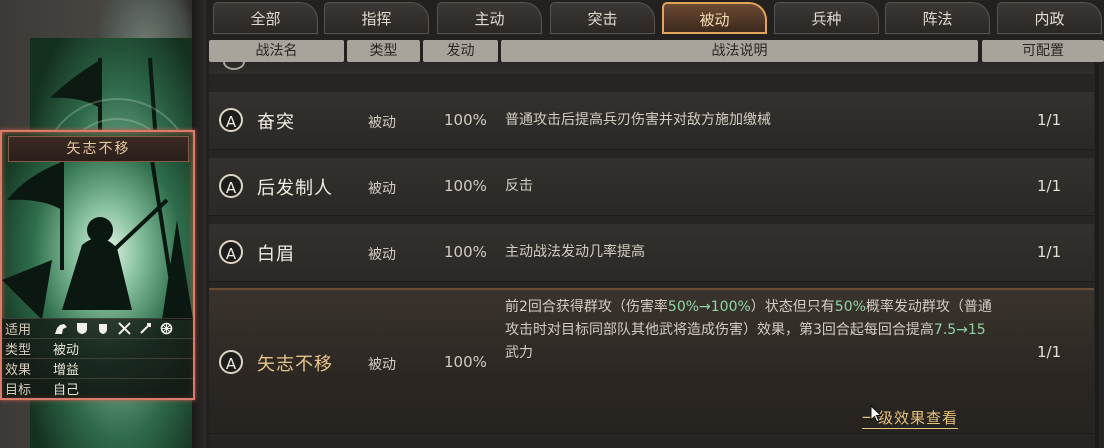 The height and width of the screenshot is (448, 1104). What do you see at coordinates (575, 252) in the screenshot?
I see `skill-description: 主动战法发动几率提高` at bounding box center [575, 252].